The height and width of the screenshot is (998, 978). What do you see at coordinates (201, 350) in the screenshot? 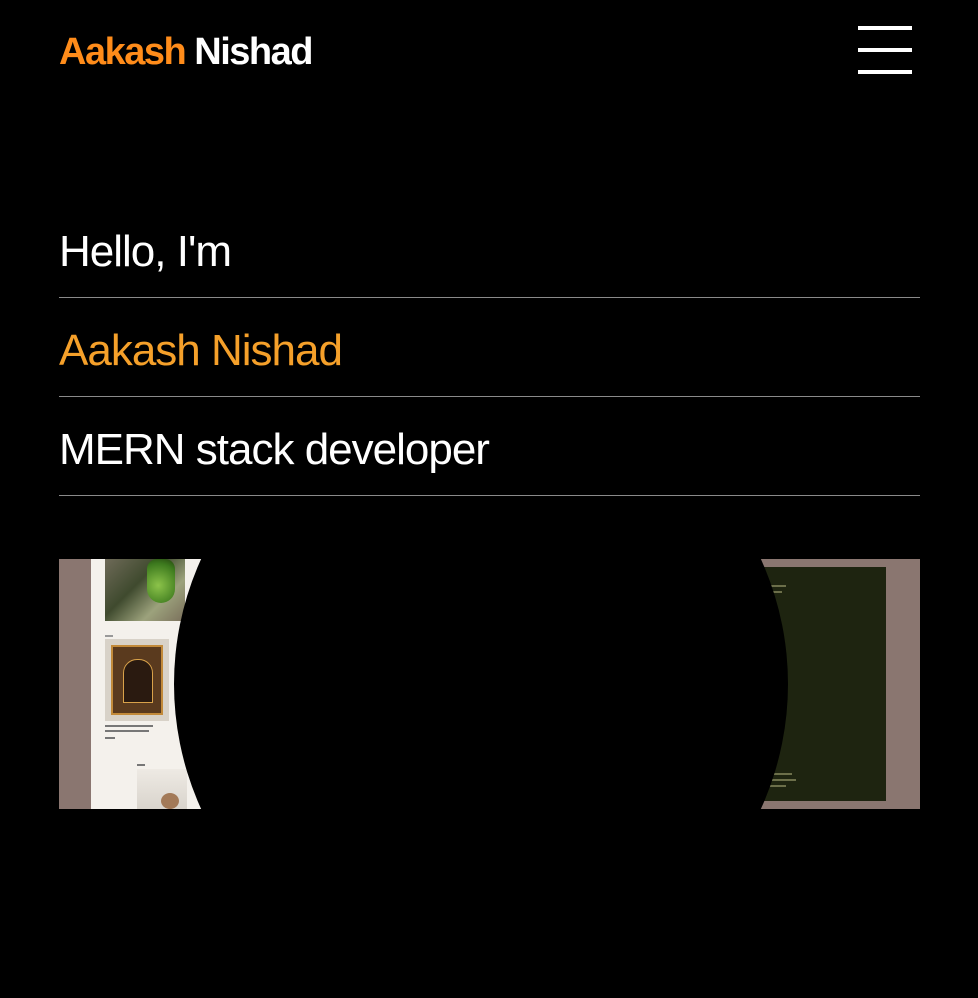
I see `hero-name: Aakash Nishad` at bounding box center [201, 350].